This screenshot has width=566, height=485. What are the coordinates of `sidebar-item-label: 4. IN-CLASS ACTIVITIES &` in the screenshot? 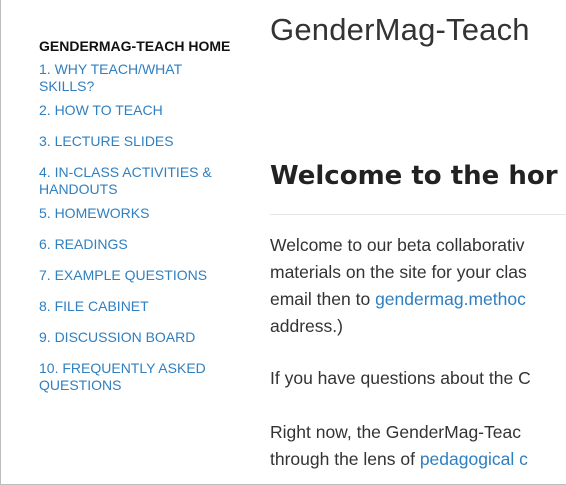 It's located at (125, 172).